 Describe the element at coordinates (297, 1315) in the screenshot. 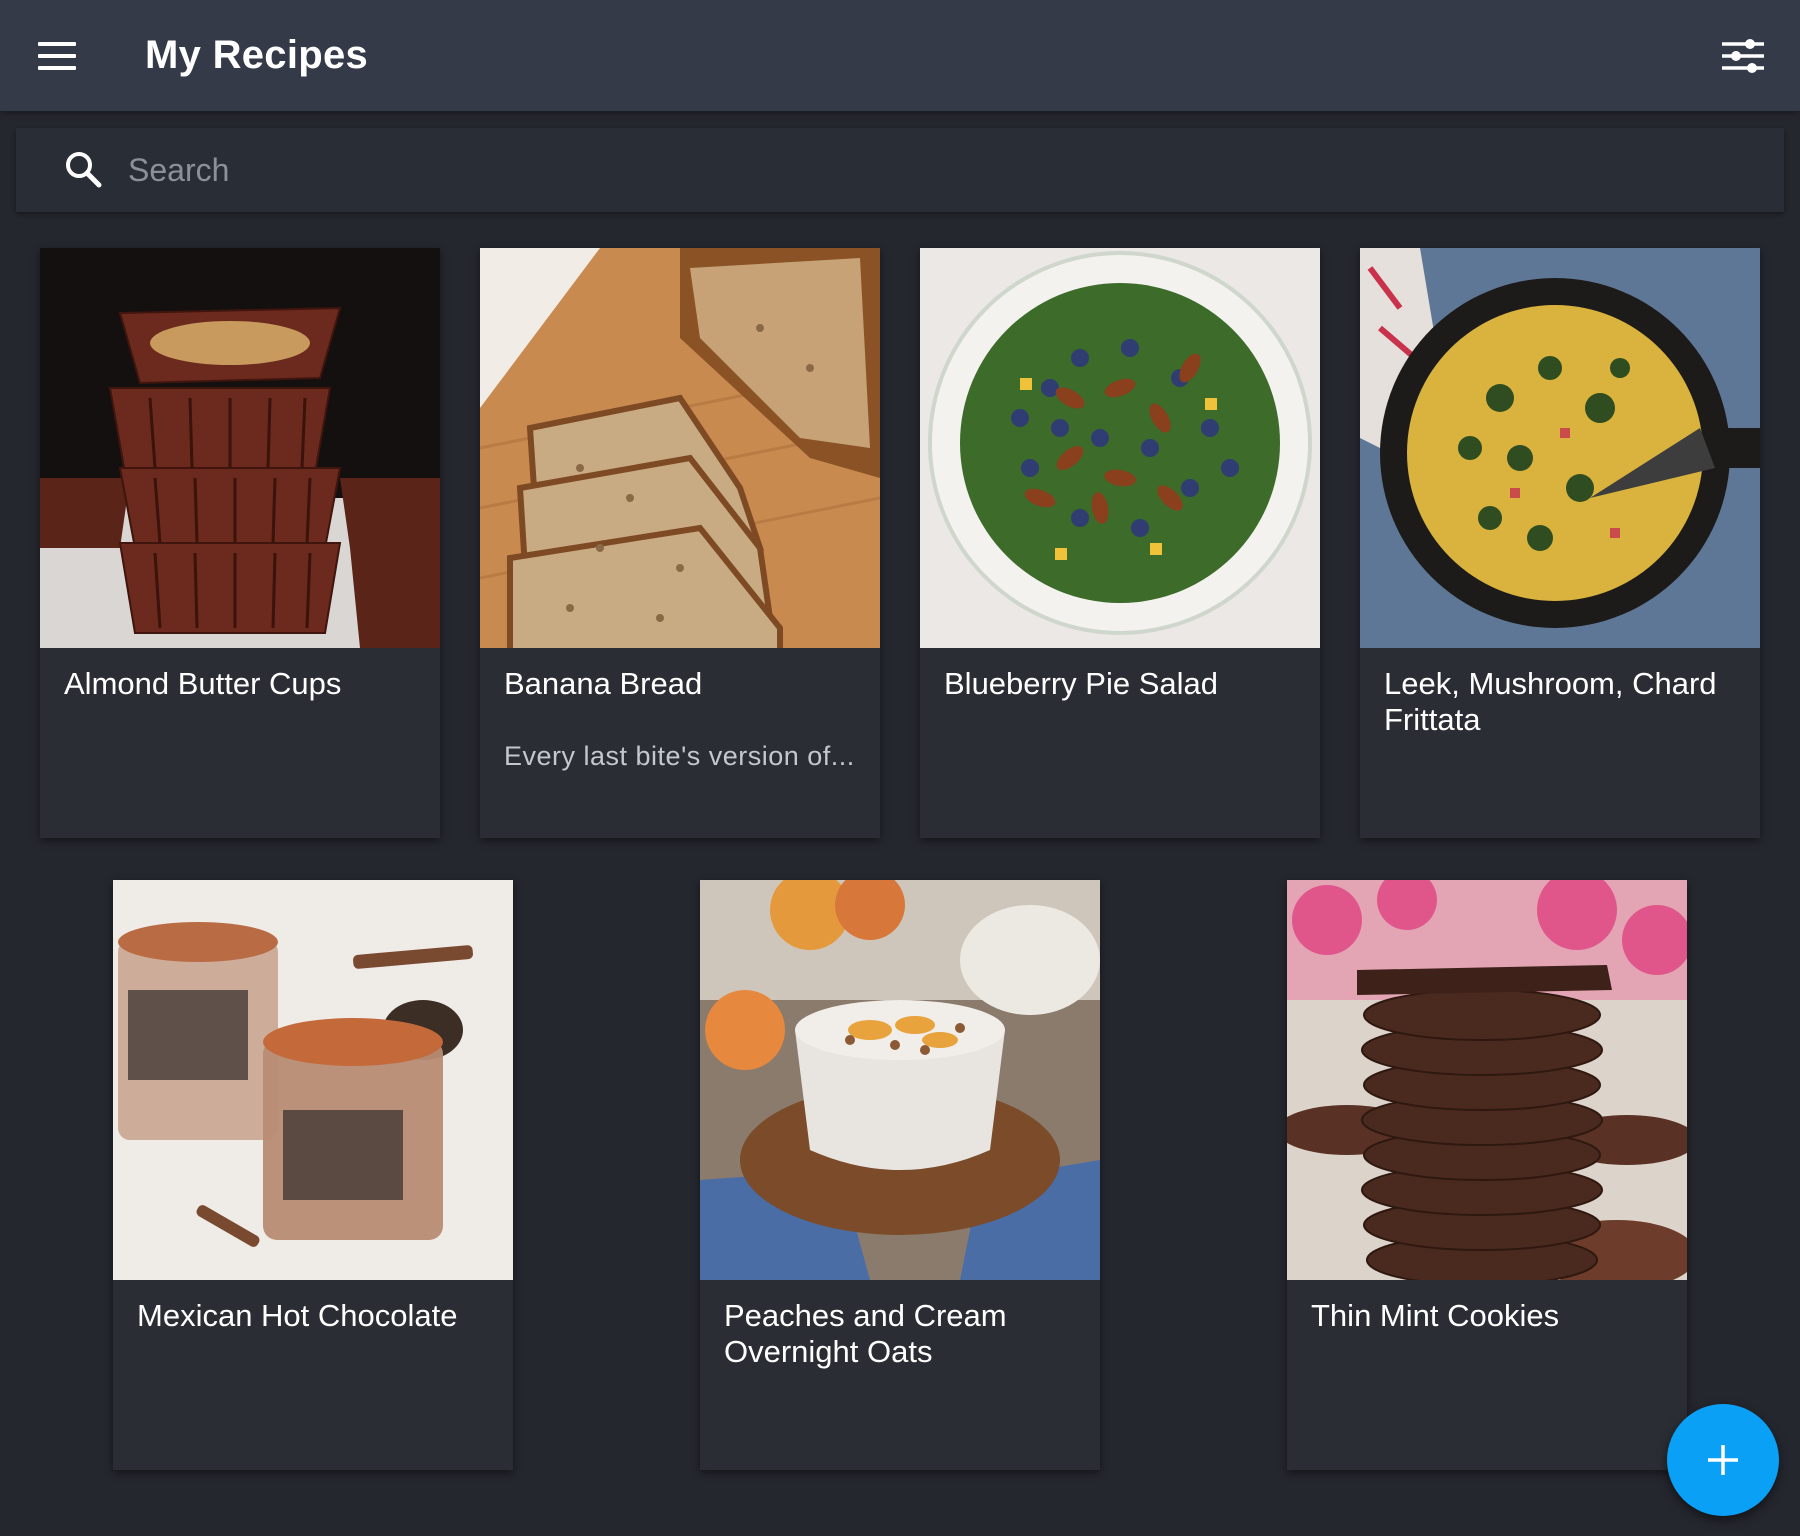

I see `recipe-title: Mexican Hot Chocolate` at that location.